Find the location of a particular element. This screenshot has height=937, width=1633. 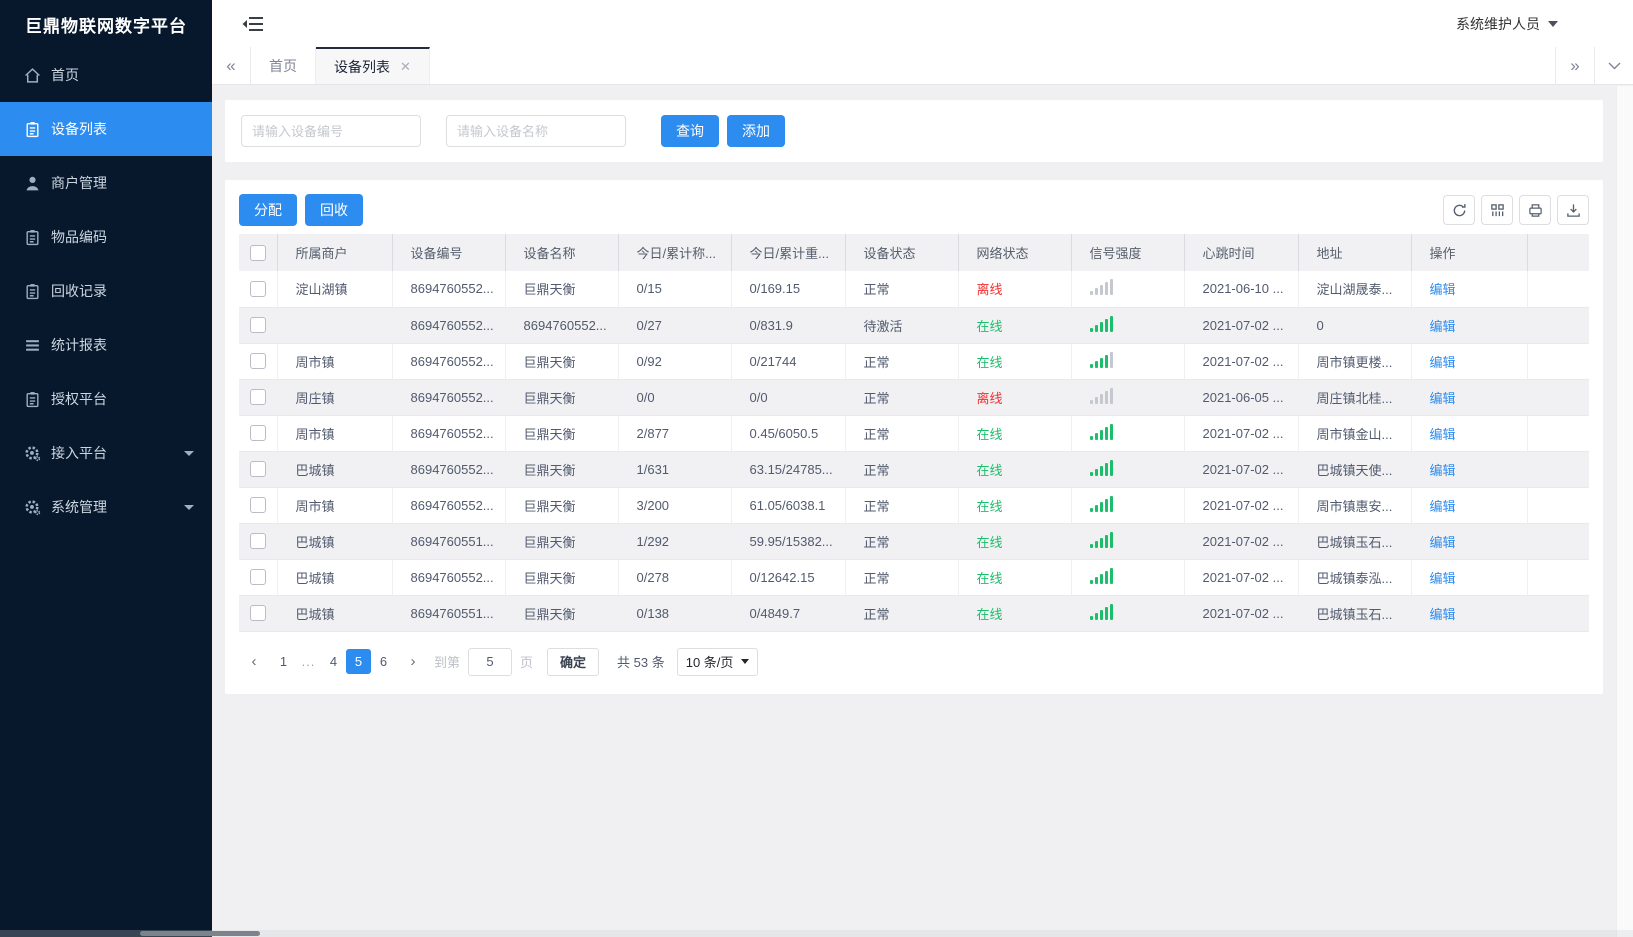

tab-label: 首页 is located at coordinates (283, 65).